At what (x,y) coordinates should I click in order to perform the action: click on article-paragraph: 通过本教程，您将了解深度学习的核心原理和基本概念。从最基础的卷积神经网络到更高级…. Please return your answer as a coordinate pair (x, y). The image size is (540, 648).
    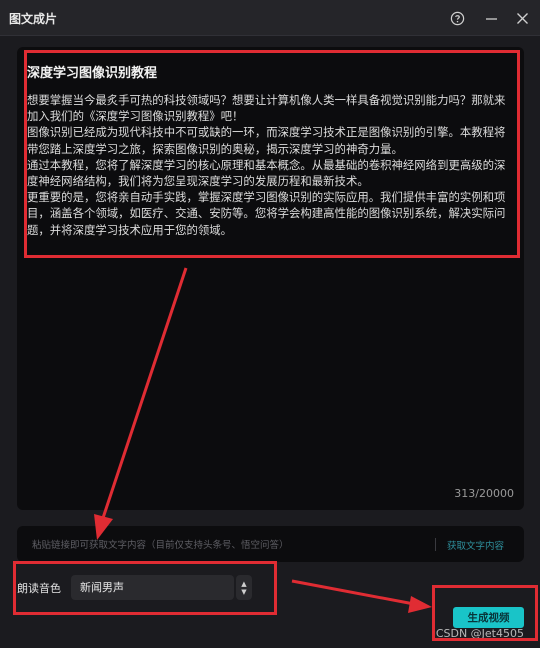
    Looking at the image, I should click on (266, 173).